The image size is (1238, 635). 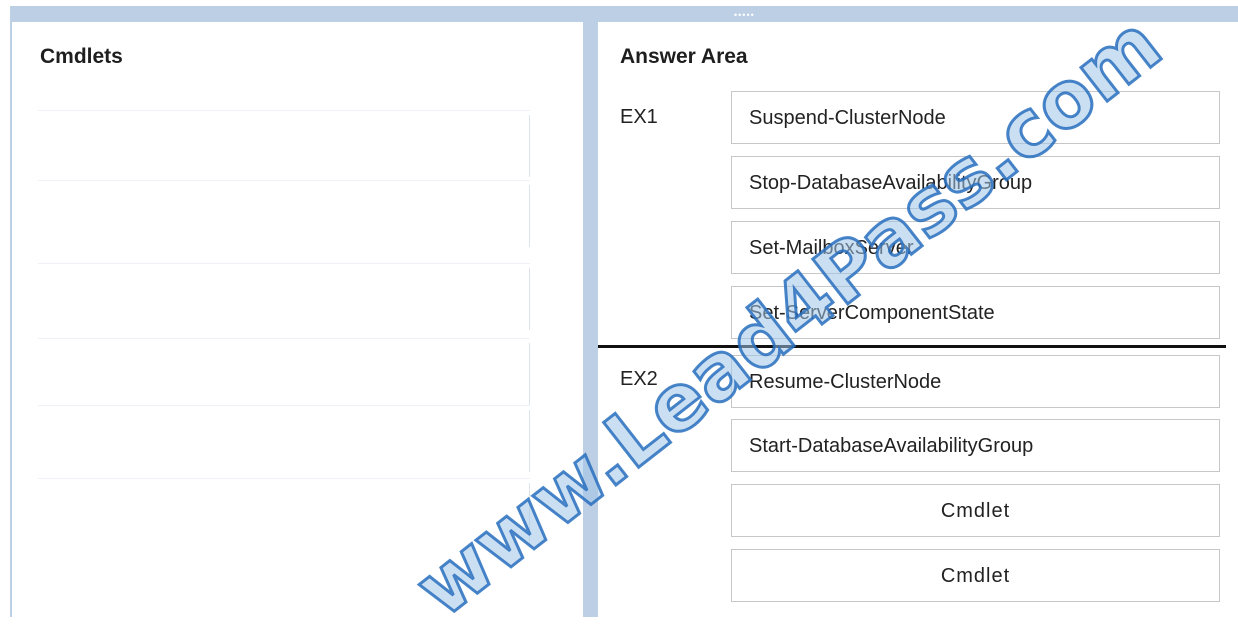 I want to click on answer-box: Resume-ClusterNode, so click(x=975, y=381).